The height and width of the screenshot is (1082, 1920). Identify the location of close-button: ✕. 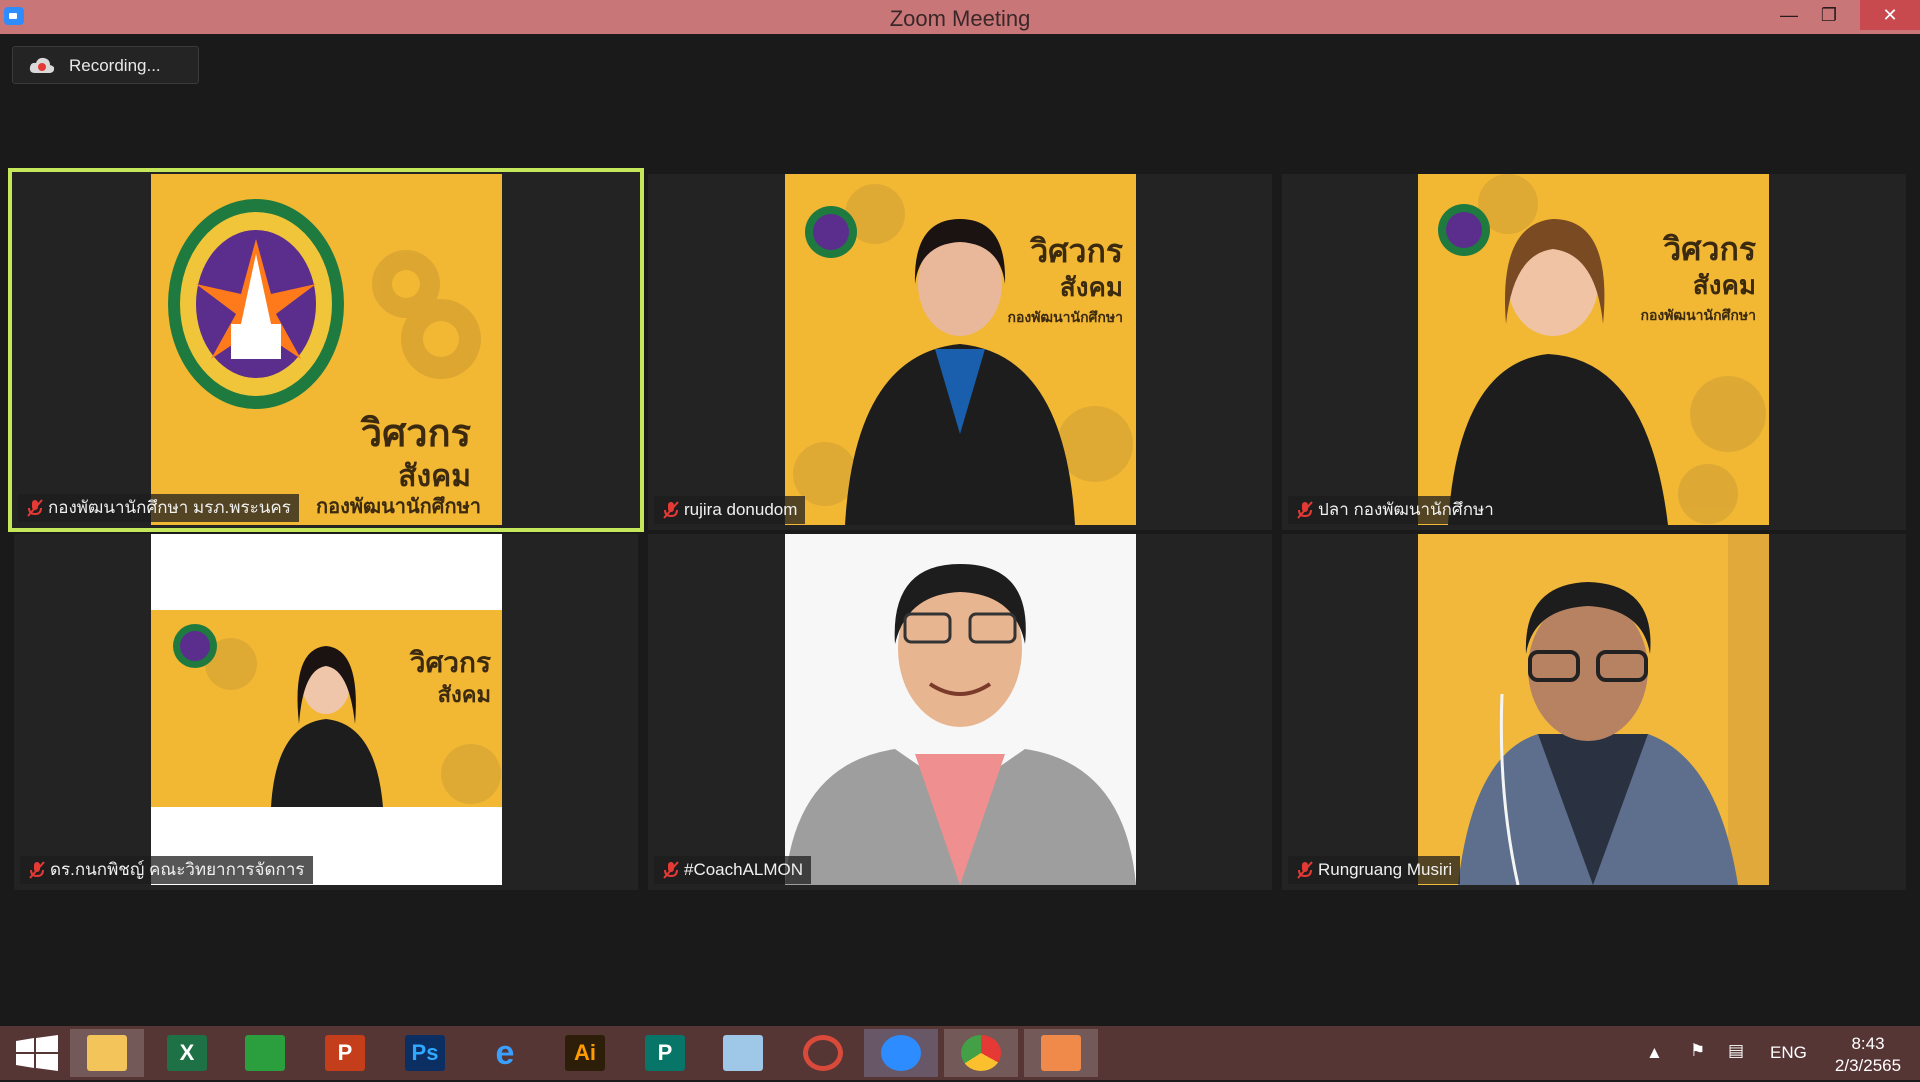
(1890, 15).